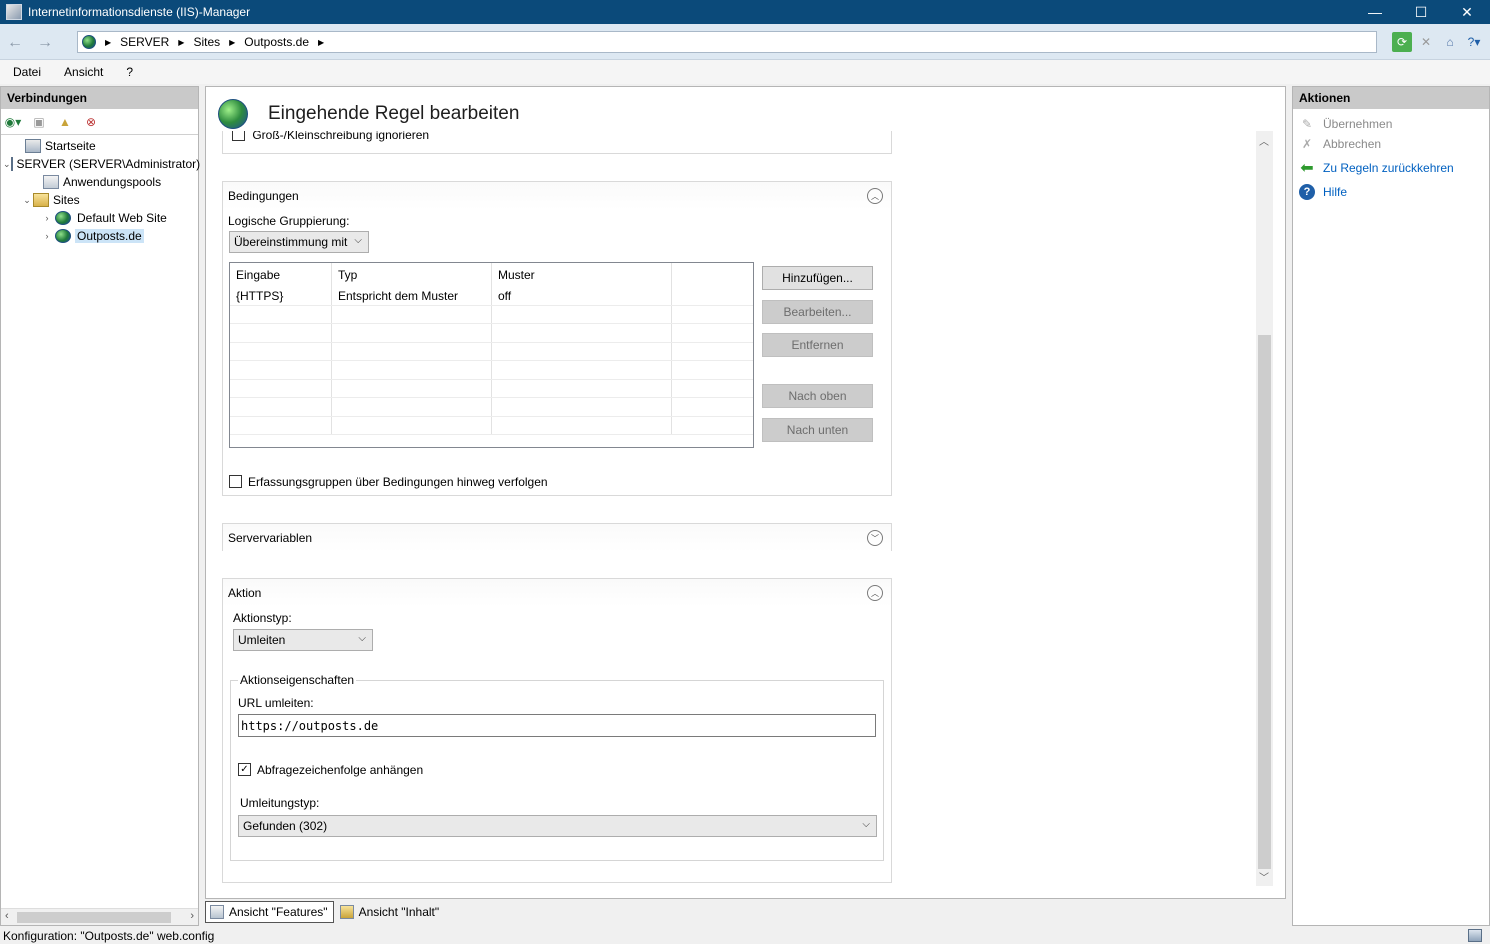 The height and width of the screenshot is (944, 1490). I want to click on move-up-button: Nach oben, so click(817, 396).